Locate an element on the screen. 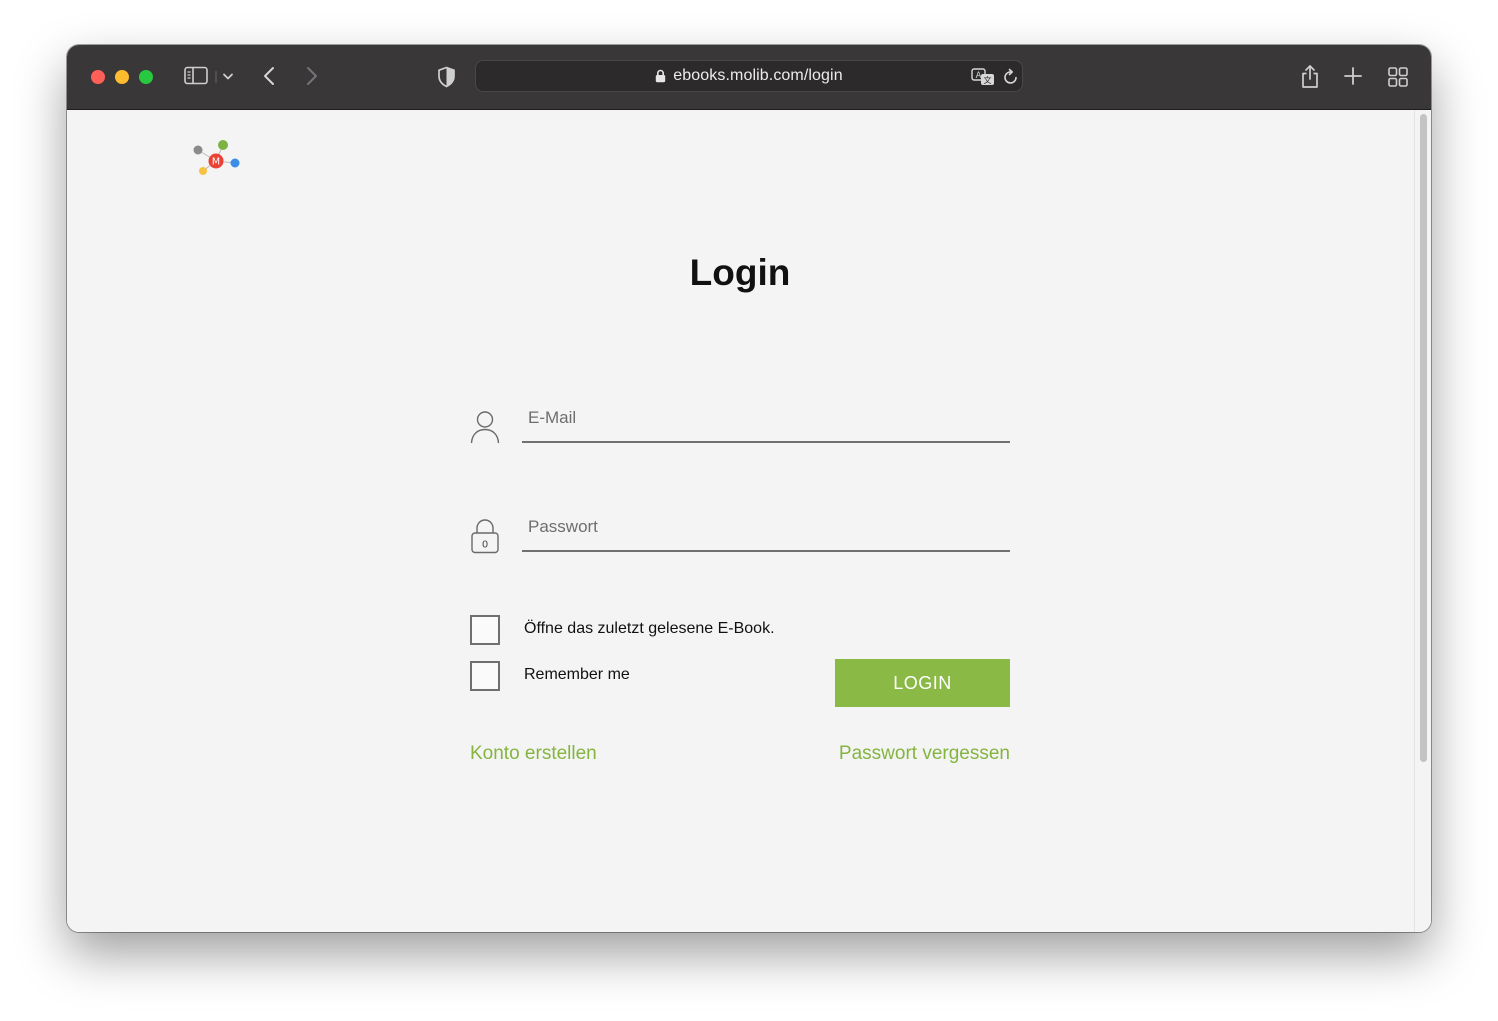 Image resolution: width=1498 pixels, height=1021 pixels. molib-logo: M is located at coordinates (217, 160).